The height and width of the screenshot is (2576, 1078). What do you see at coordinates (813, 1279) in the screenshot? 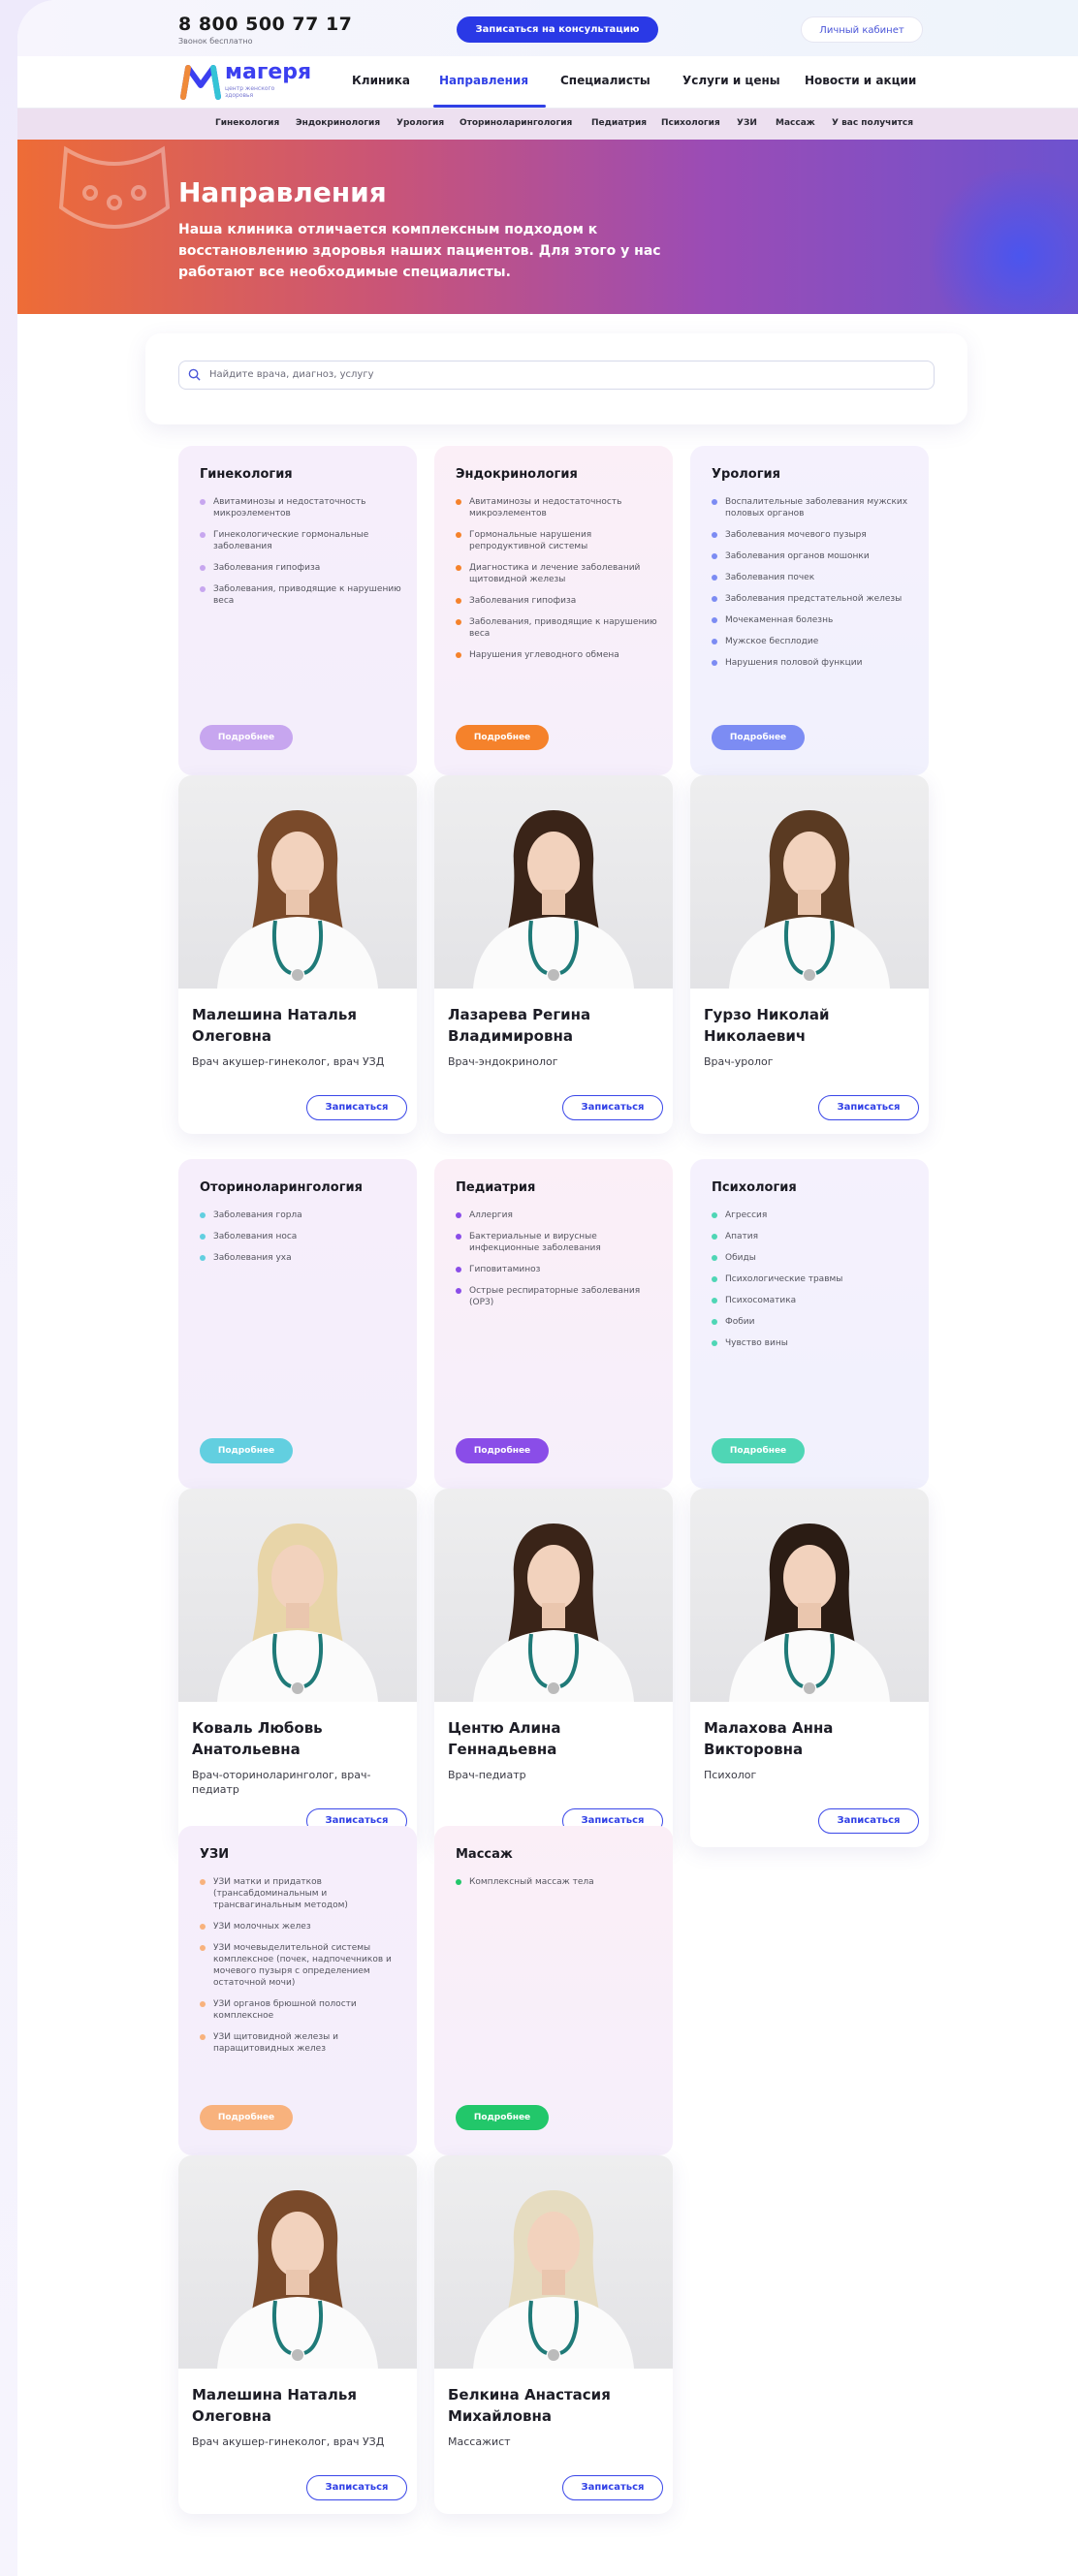
I see `direction-list-item: Психологические травмы` at bounding box center [813, 1279].